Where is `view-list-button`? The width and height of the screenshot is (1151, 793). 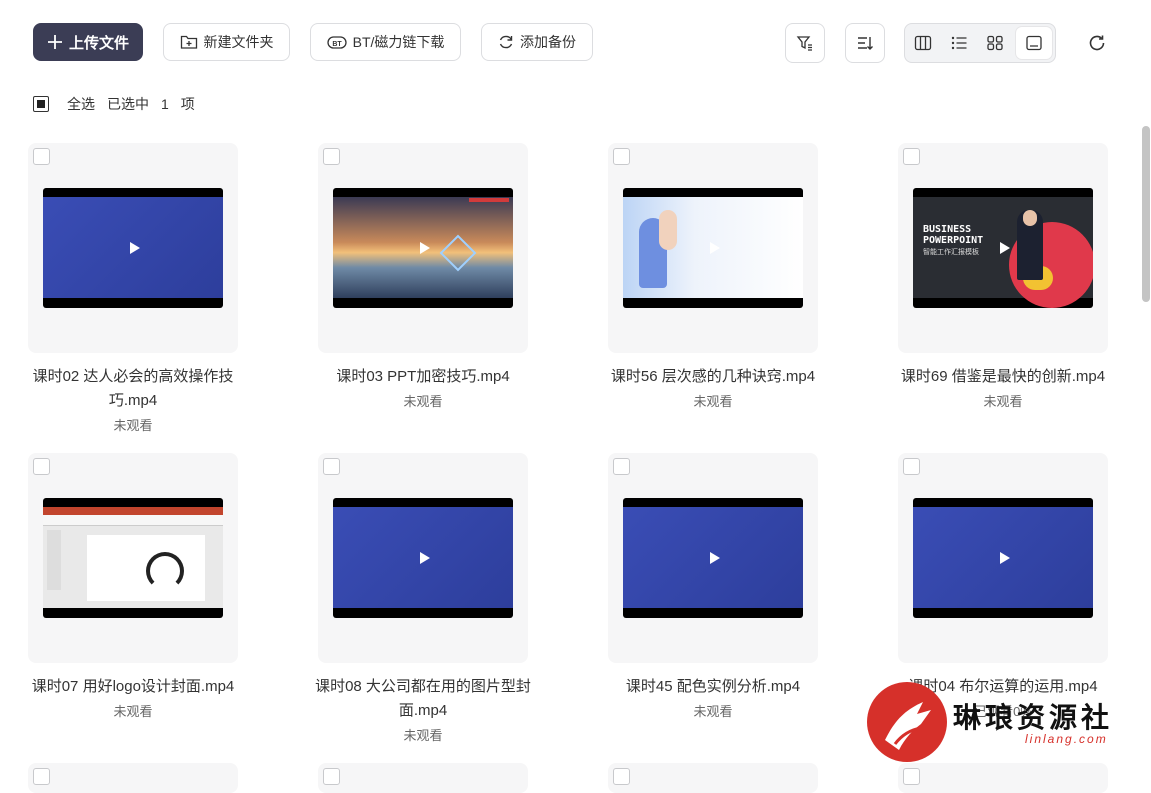 view-list-button is located at coordinates (959, 43).